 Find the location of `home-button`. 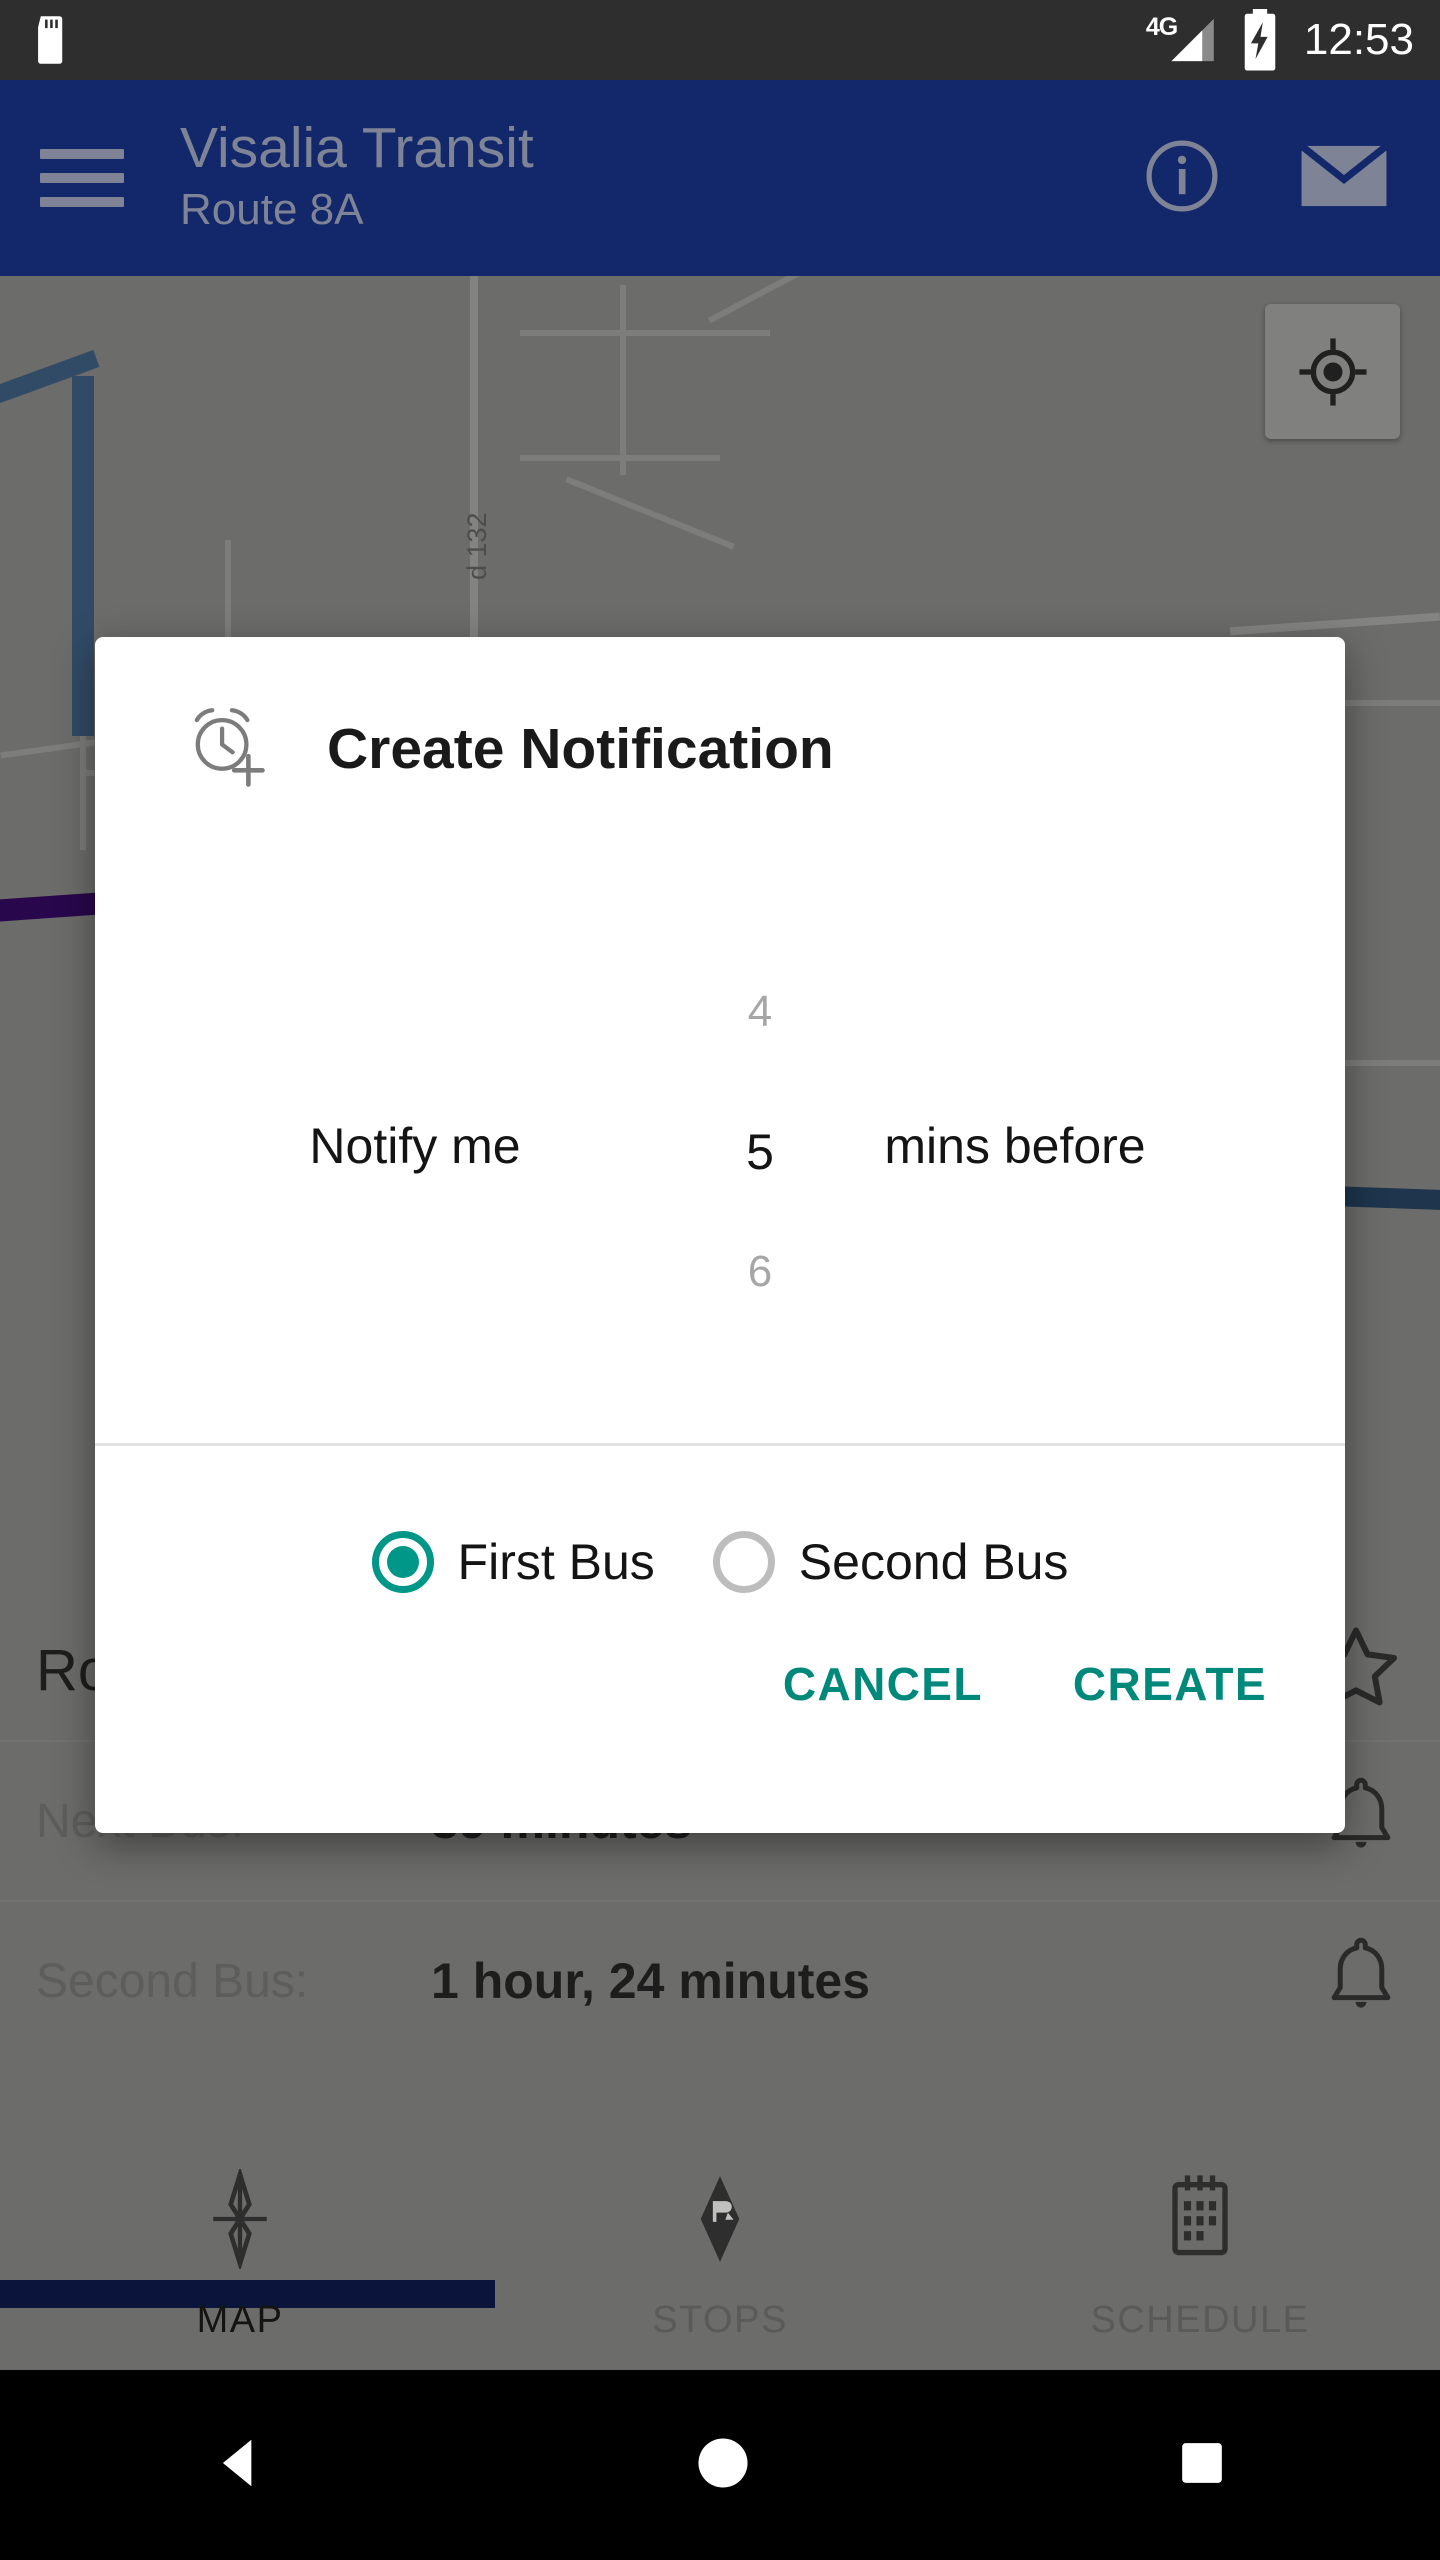

home-button is located at coordinates (723, 2465).